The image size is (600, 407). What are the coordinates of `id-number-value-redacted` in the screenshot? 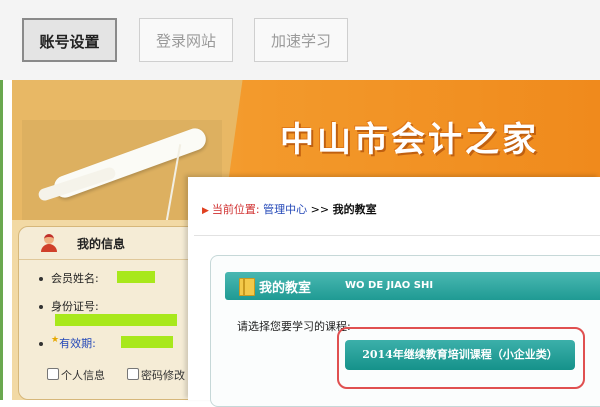 It's located at (116, 320).